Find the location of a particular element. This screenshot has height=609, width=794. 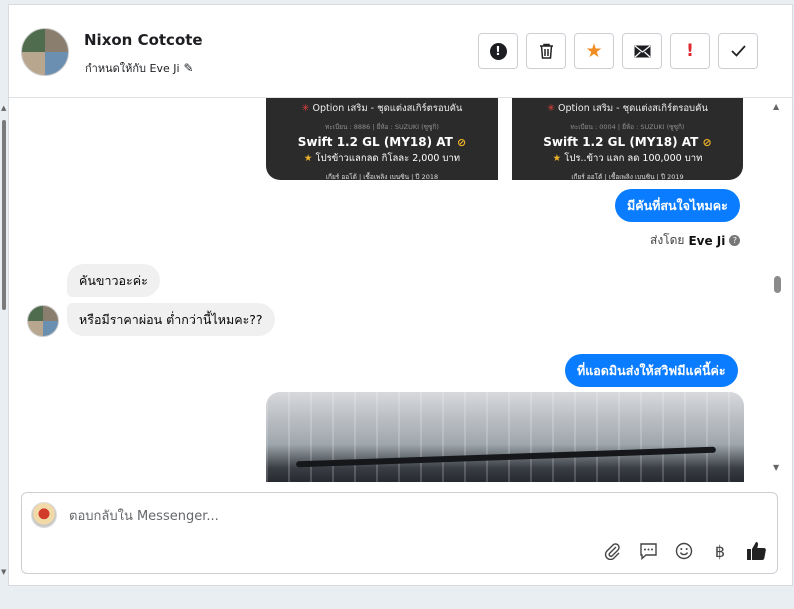

reply-composer: ฿ is located at coordinates (399, 533).